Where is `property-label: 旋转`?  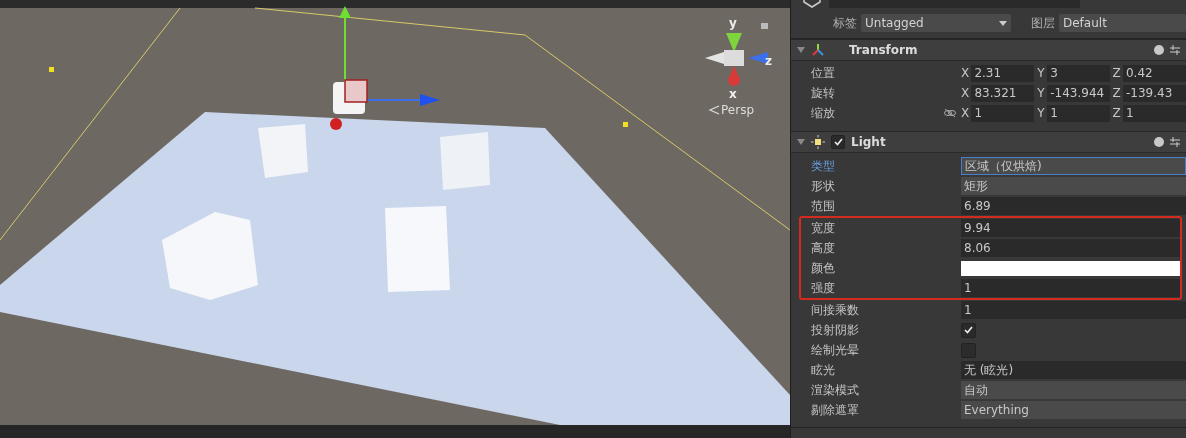
property-label: 旋转 is located at coordinates (823, 93).